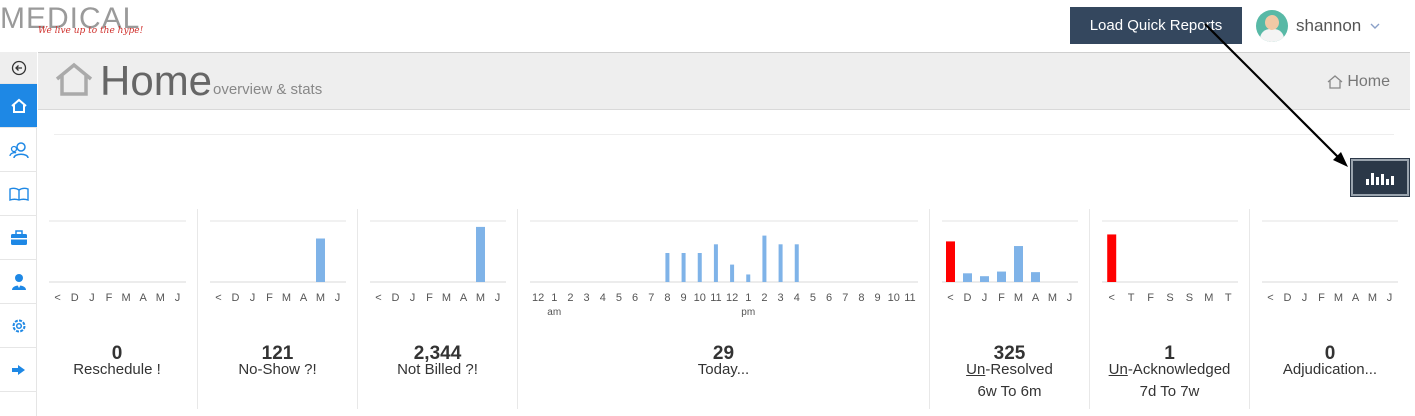 Image resolution: width=1415 pixels, height=416 pixels. I want to click on bar-chart-icon, so click(1380, 178).